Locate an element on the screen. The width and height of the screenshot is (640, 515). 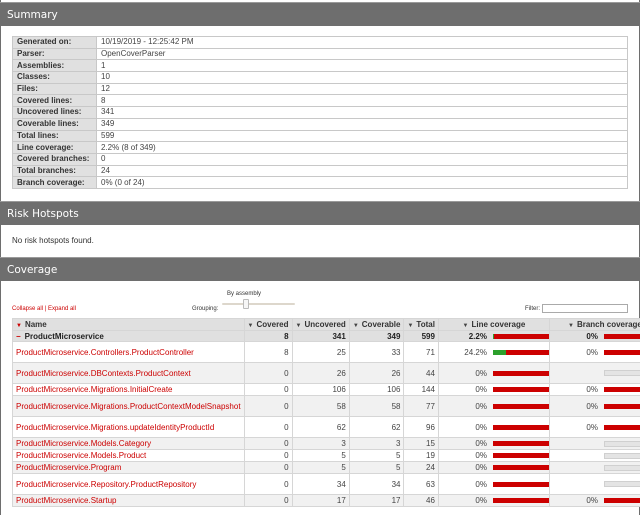
assembly-name-cell: − ProductMicroservice is located at coordinates (128, 336).